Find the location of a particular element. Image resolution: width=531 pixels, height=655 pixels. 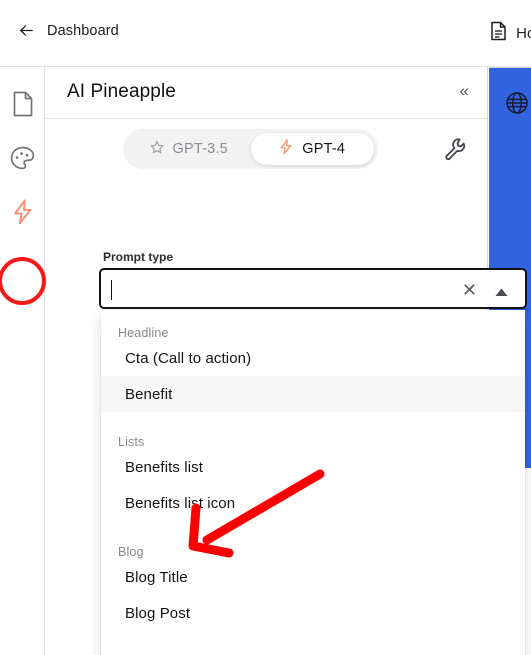

sidebar-item-ai-generate is located at coordinates (22, 214).